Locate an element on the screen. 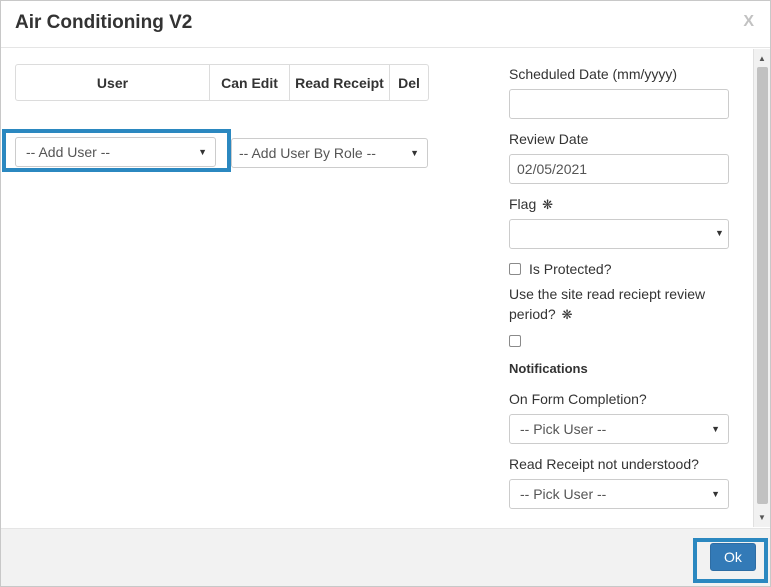  column-header-user: User is located at coordinates (113, 82).